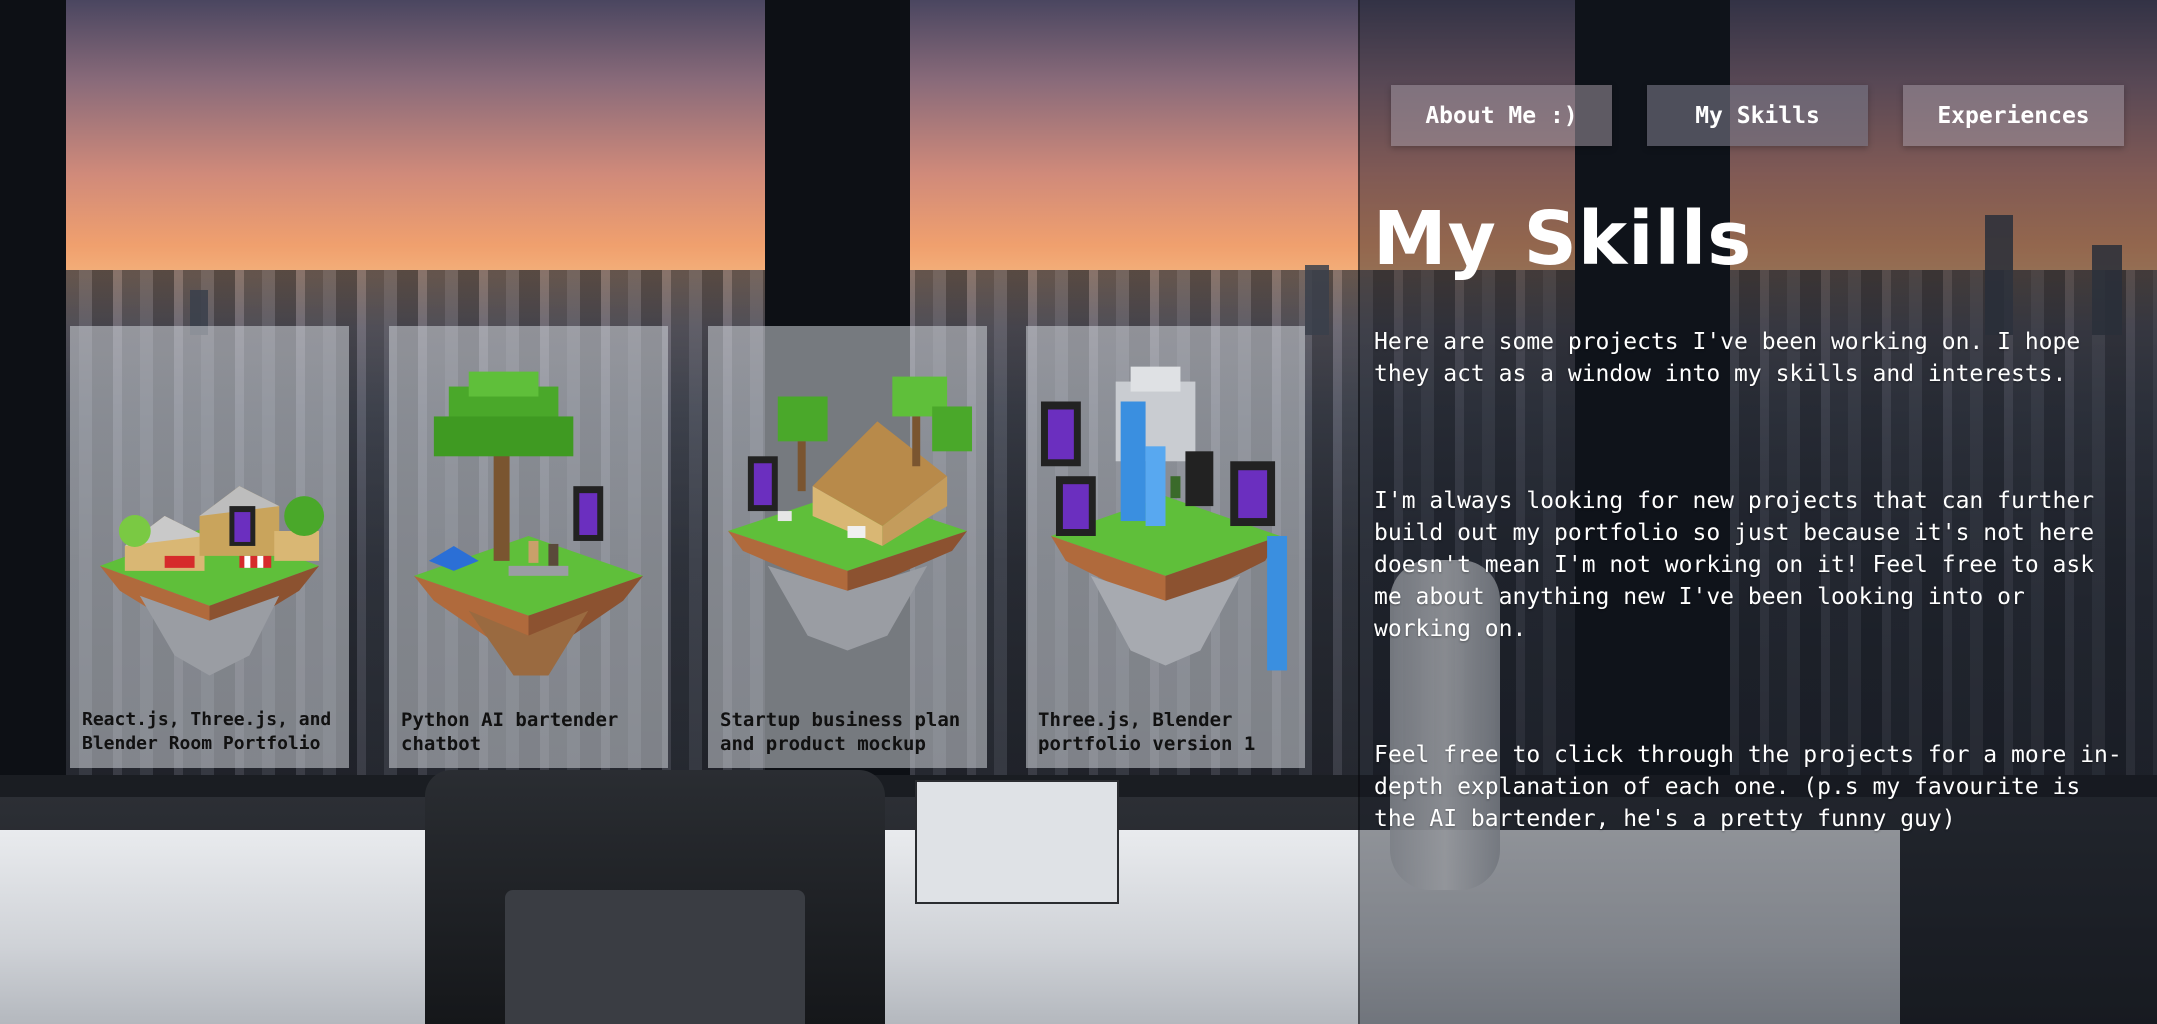 The width and height of the screenshot is (2157, 1024). What do you see at coordinates (840, 732) in the screenshot?
I see `project-caption: Startup business plan and product mockup` at bounding box center [840, 732].